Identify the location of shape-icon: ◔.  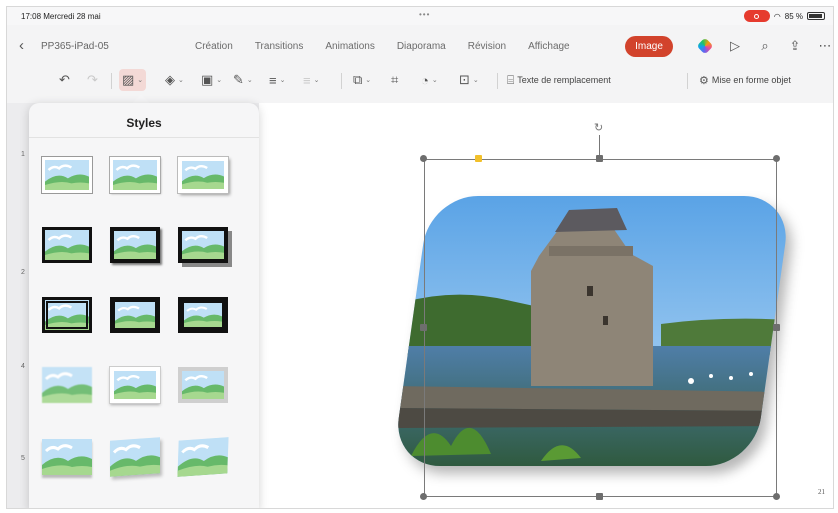
(425, 80).